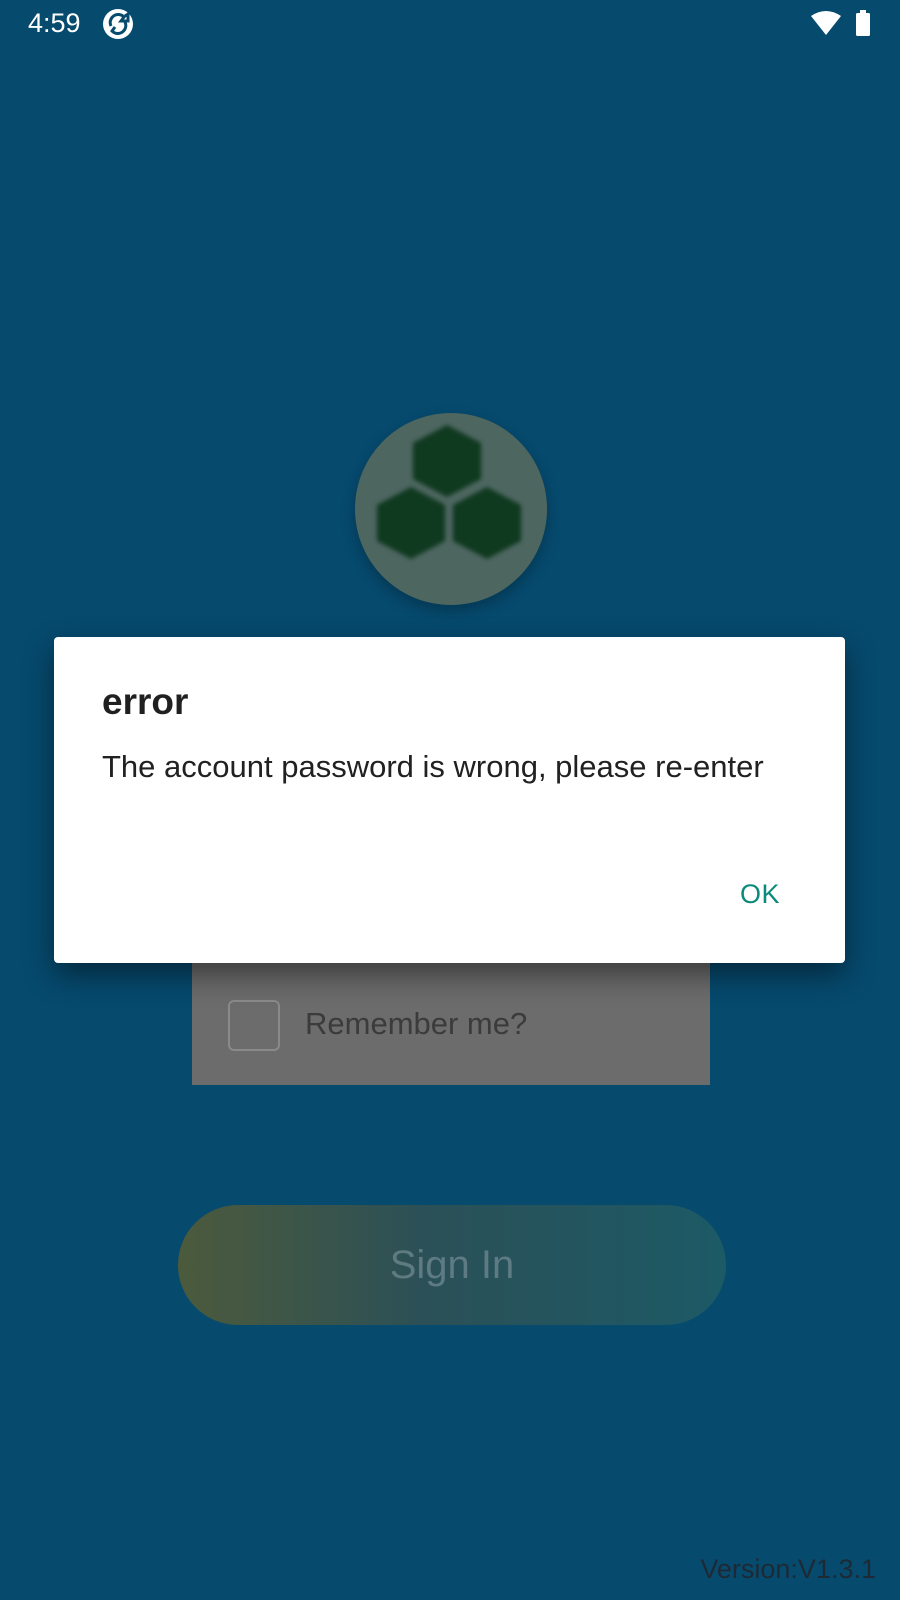 This screenshot has height=1600, width=900. I want to click on ok-button: OK, so click(760, 894).